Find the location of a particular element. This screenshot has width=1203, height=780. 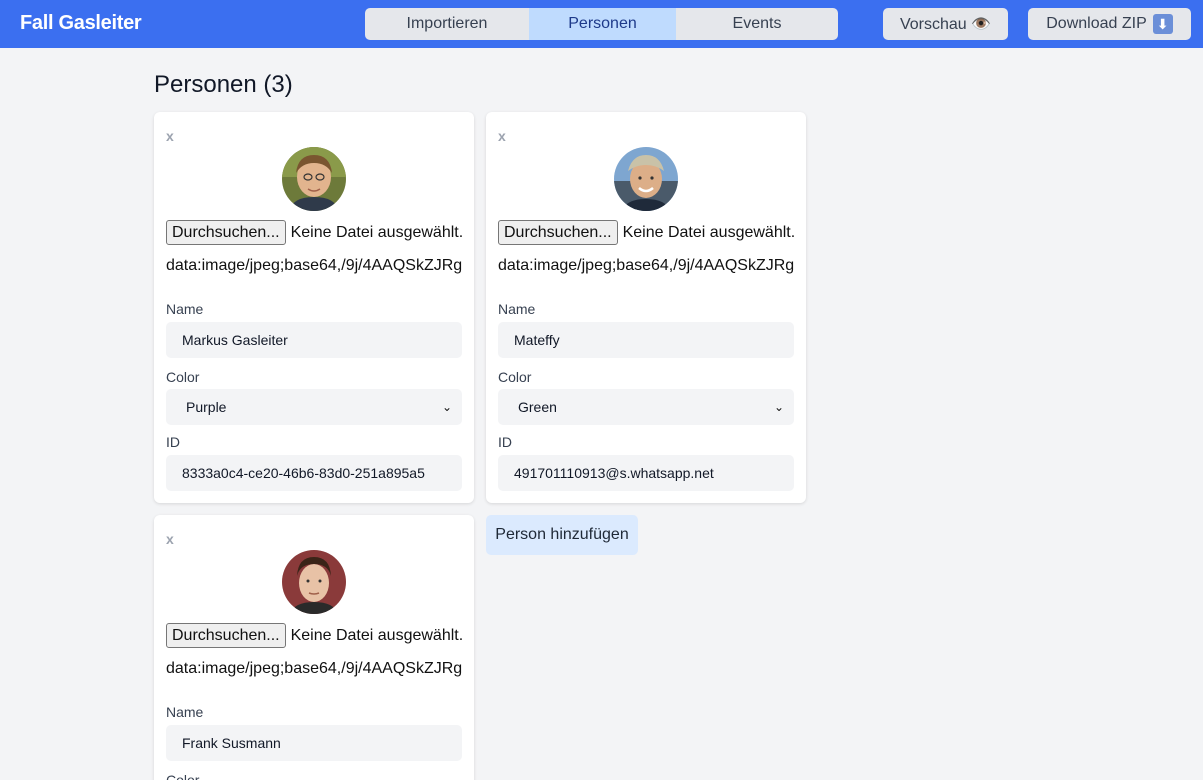

color-select-value: Green is located at coordinates (537, 407).